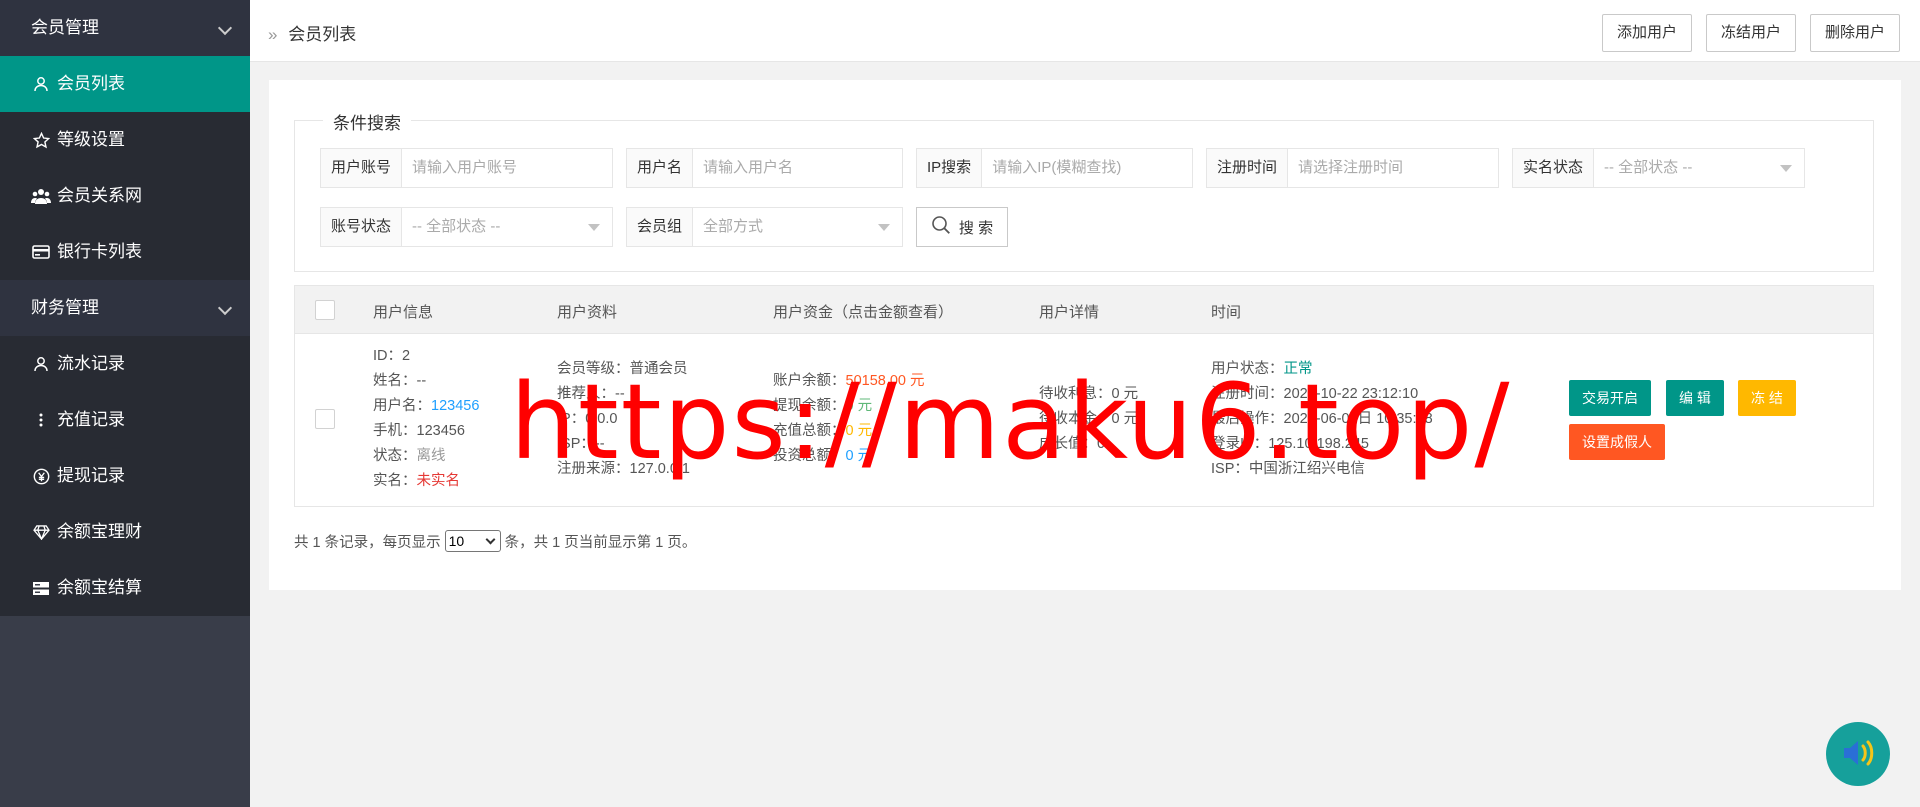 The width and height of the screenshot is (1920, 807). I want to click on reg-time-label: 注册时间：, so click(1247, 394).